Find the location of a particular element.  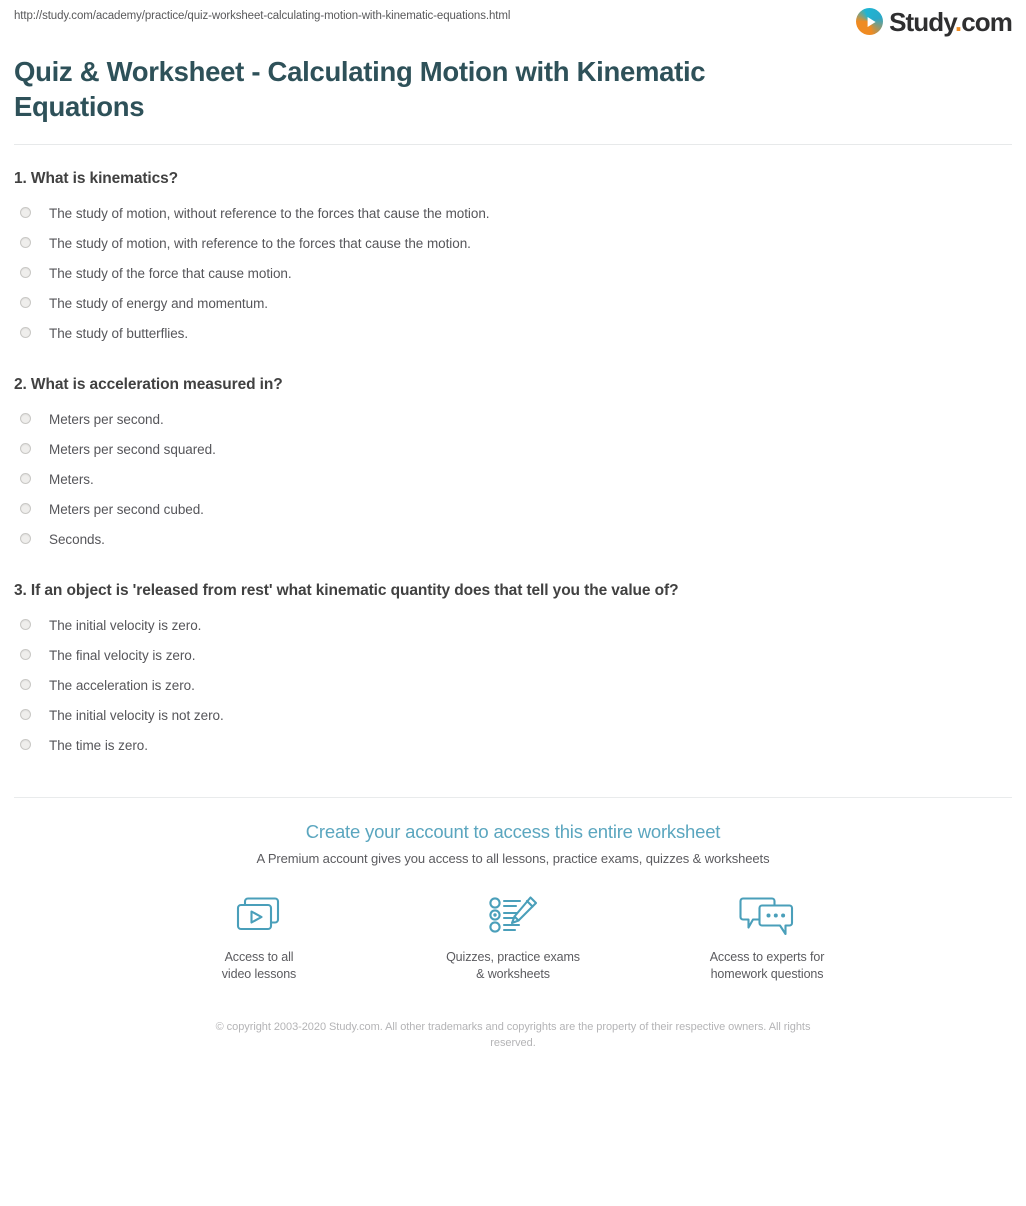

question-2-text: 2. What is acceleration measured in? is located at coordinates (148, 384).